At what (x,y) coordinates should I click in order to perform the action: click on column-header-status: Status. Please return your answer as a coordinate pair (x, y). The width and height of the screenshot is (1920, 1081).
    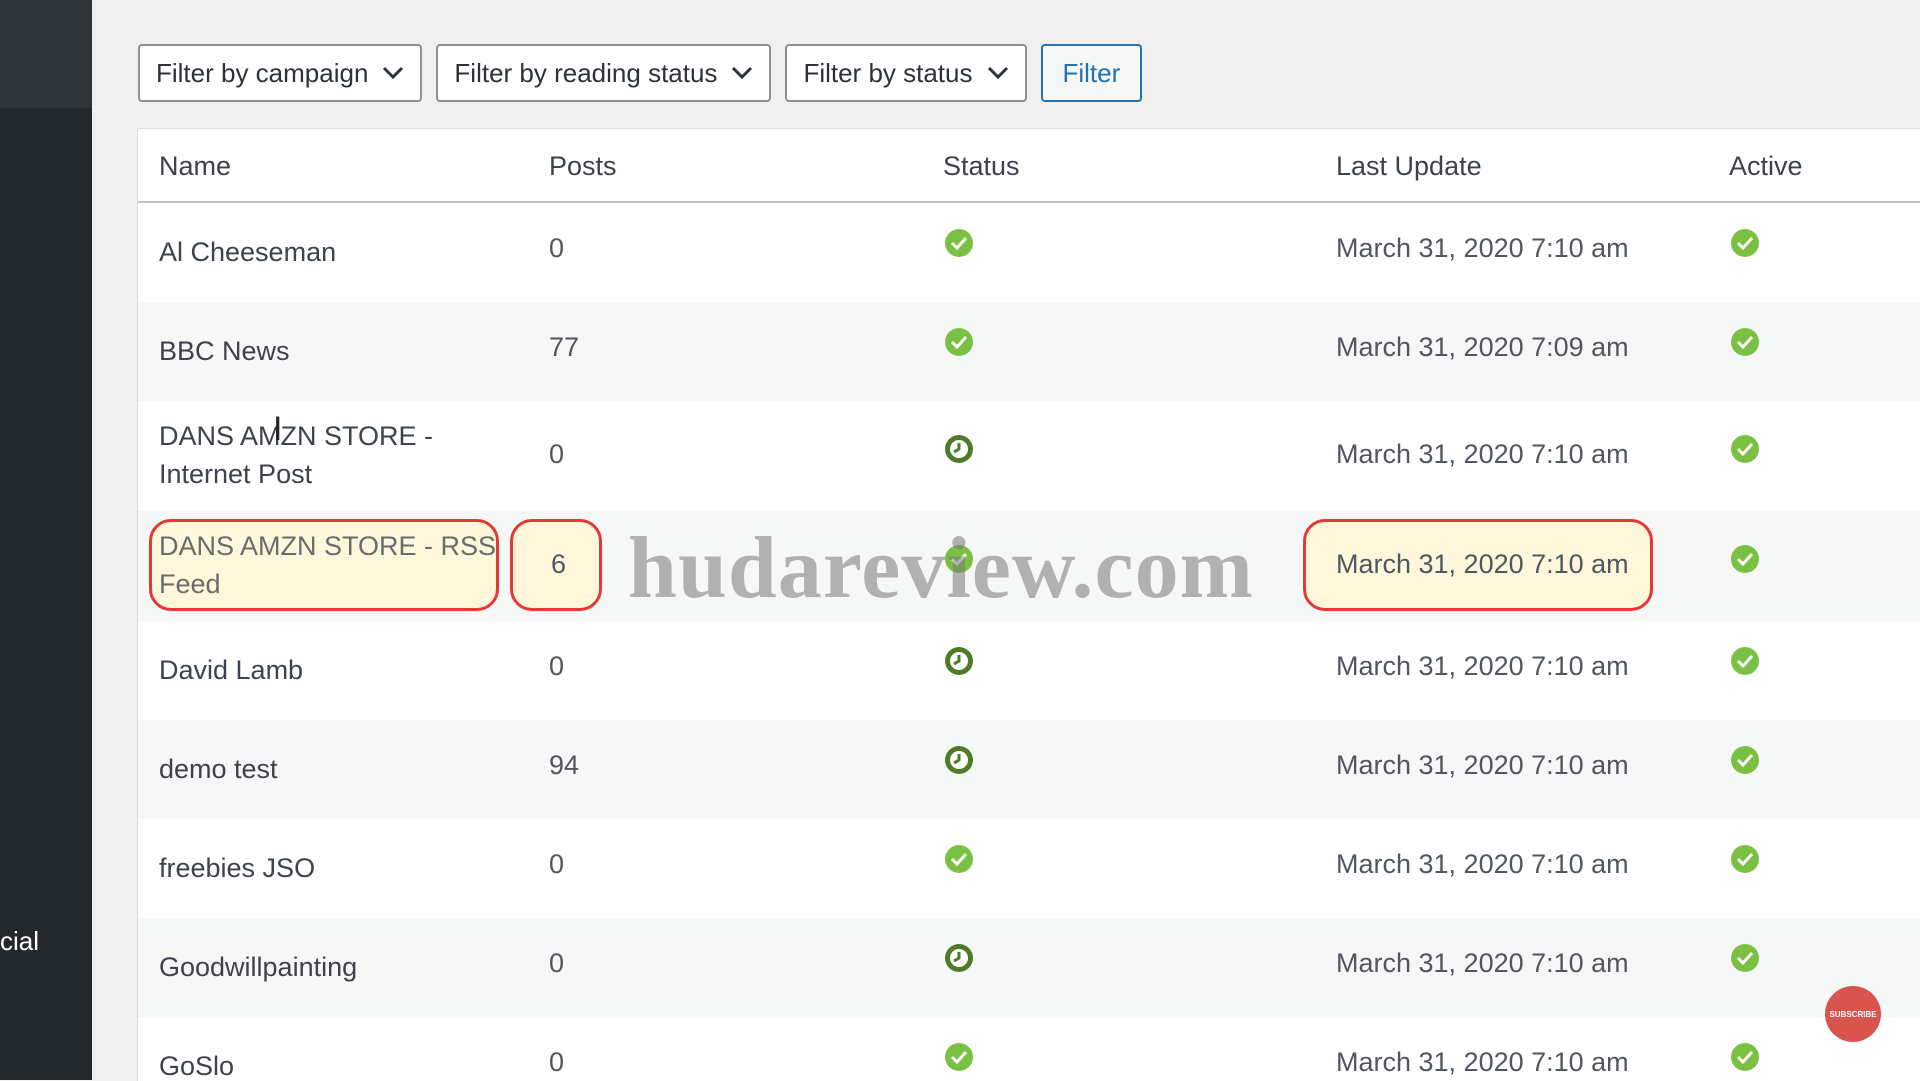
    Looking at the image, I should click on (981, 166).